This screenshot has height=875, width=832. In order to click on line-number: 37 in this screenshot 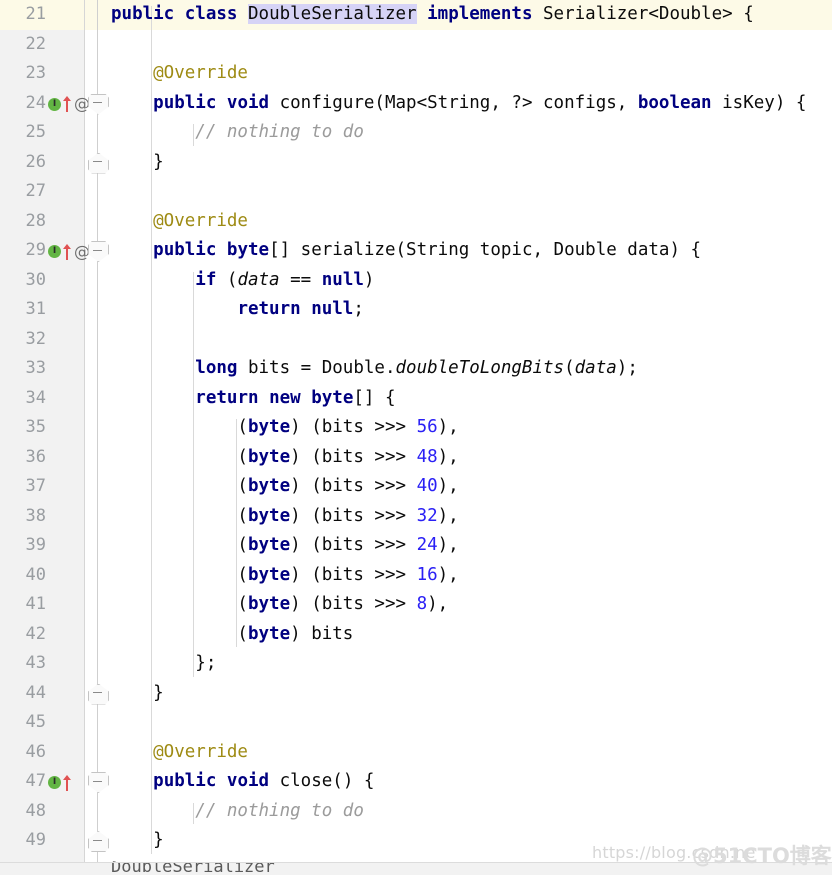, I will do `click(23, 487)`.